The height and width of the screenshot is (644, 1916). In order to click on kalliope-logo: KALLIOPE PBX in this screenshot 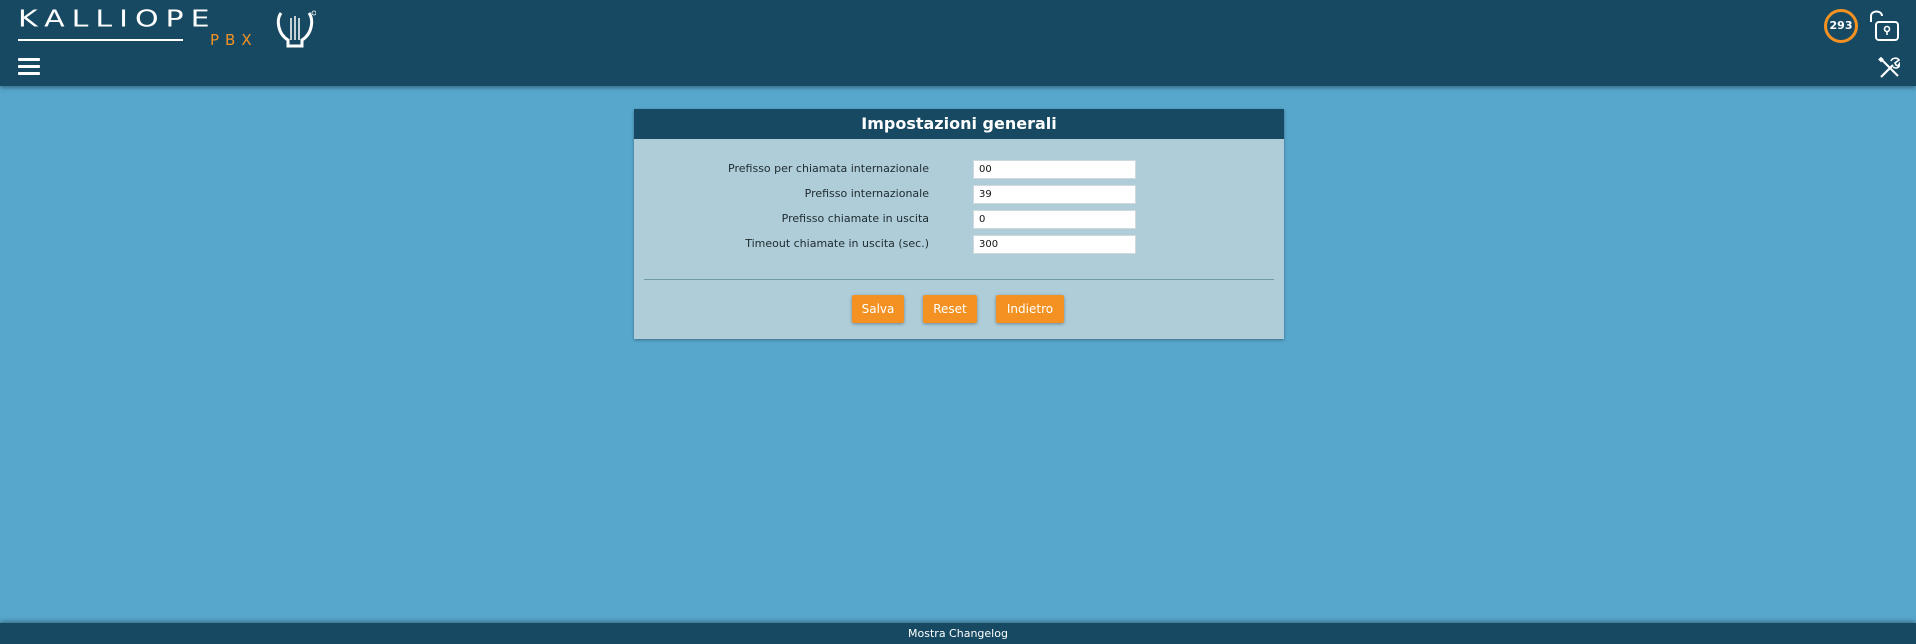, I will do `click(170, 29)`.